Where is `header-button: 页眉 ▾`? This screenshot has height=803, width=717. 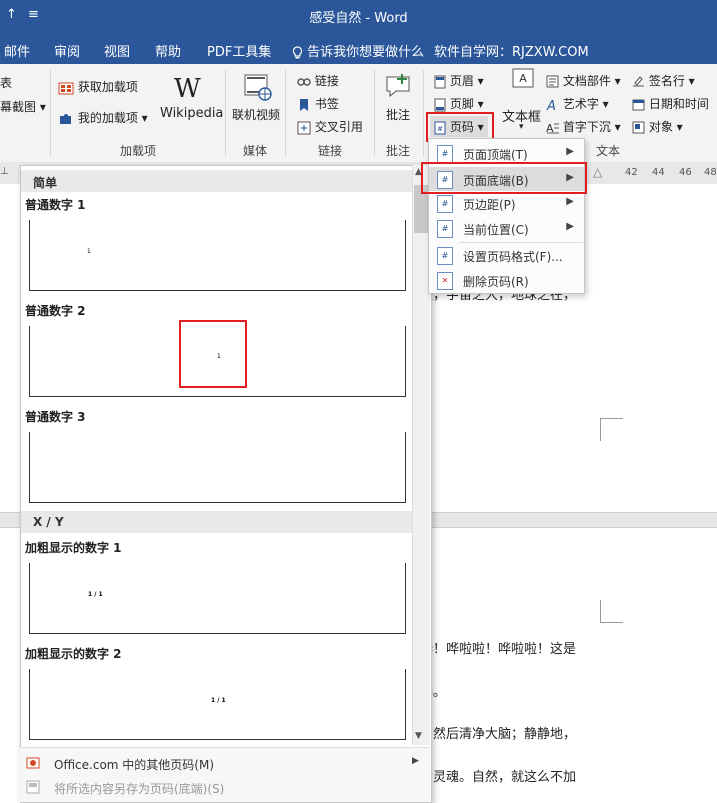 header-button: 页眉 ▾ is located at coordinates (459, 80).